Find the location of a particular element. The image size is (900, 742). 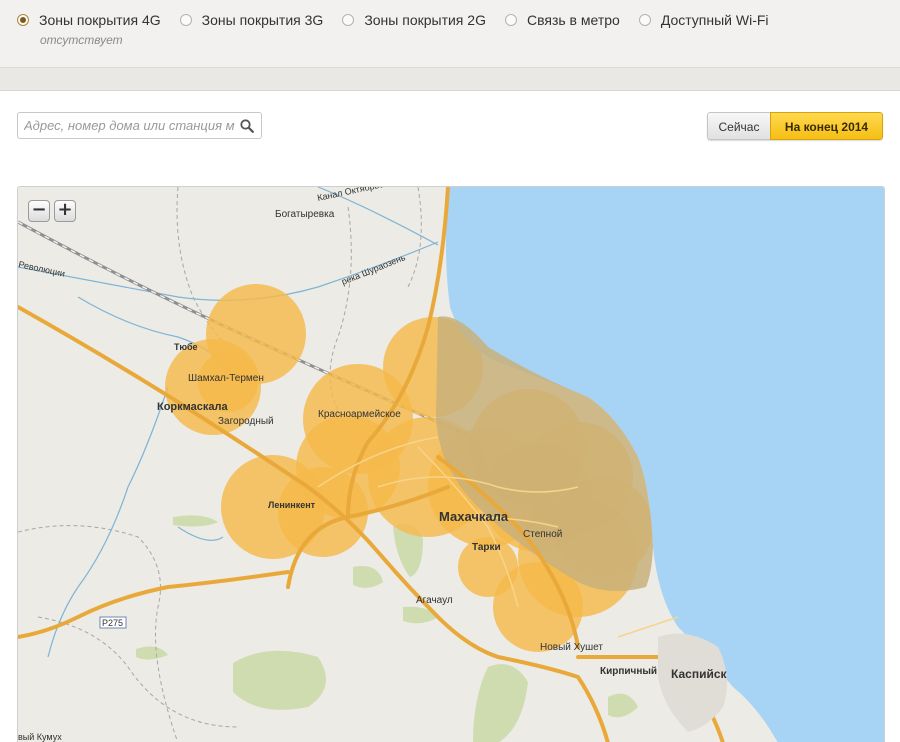

tab-2g-label: Зоны покрытия 2G is located at coordinates (425, 20).